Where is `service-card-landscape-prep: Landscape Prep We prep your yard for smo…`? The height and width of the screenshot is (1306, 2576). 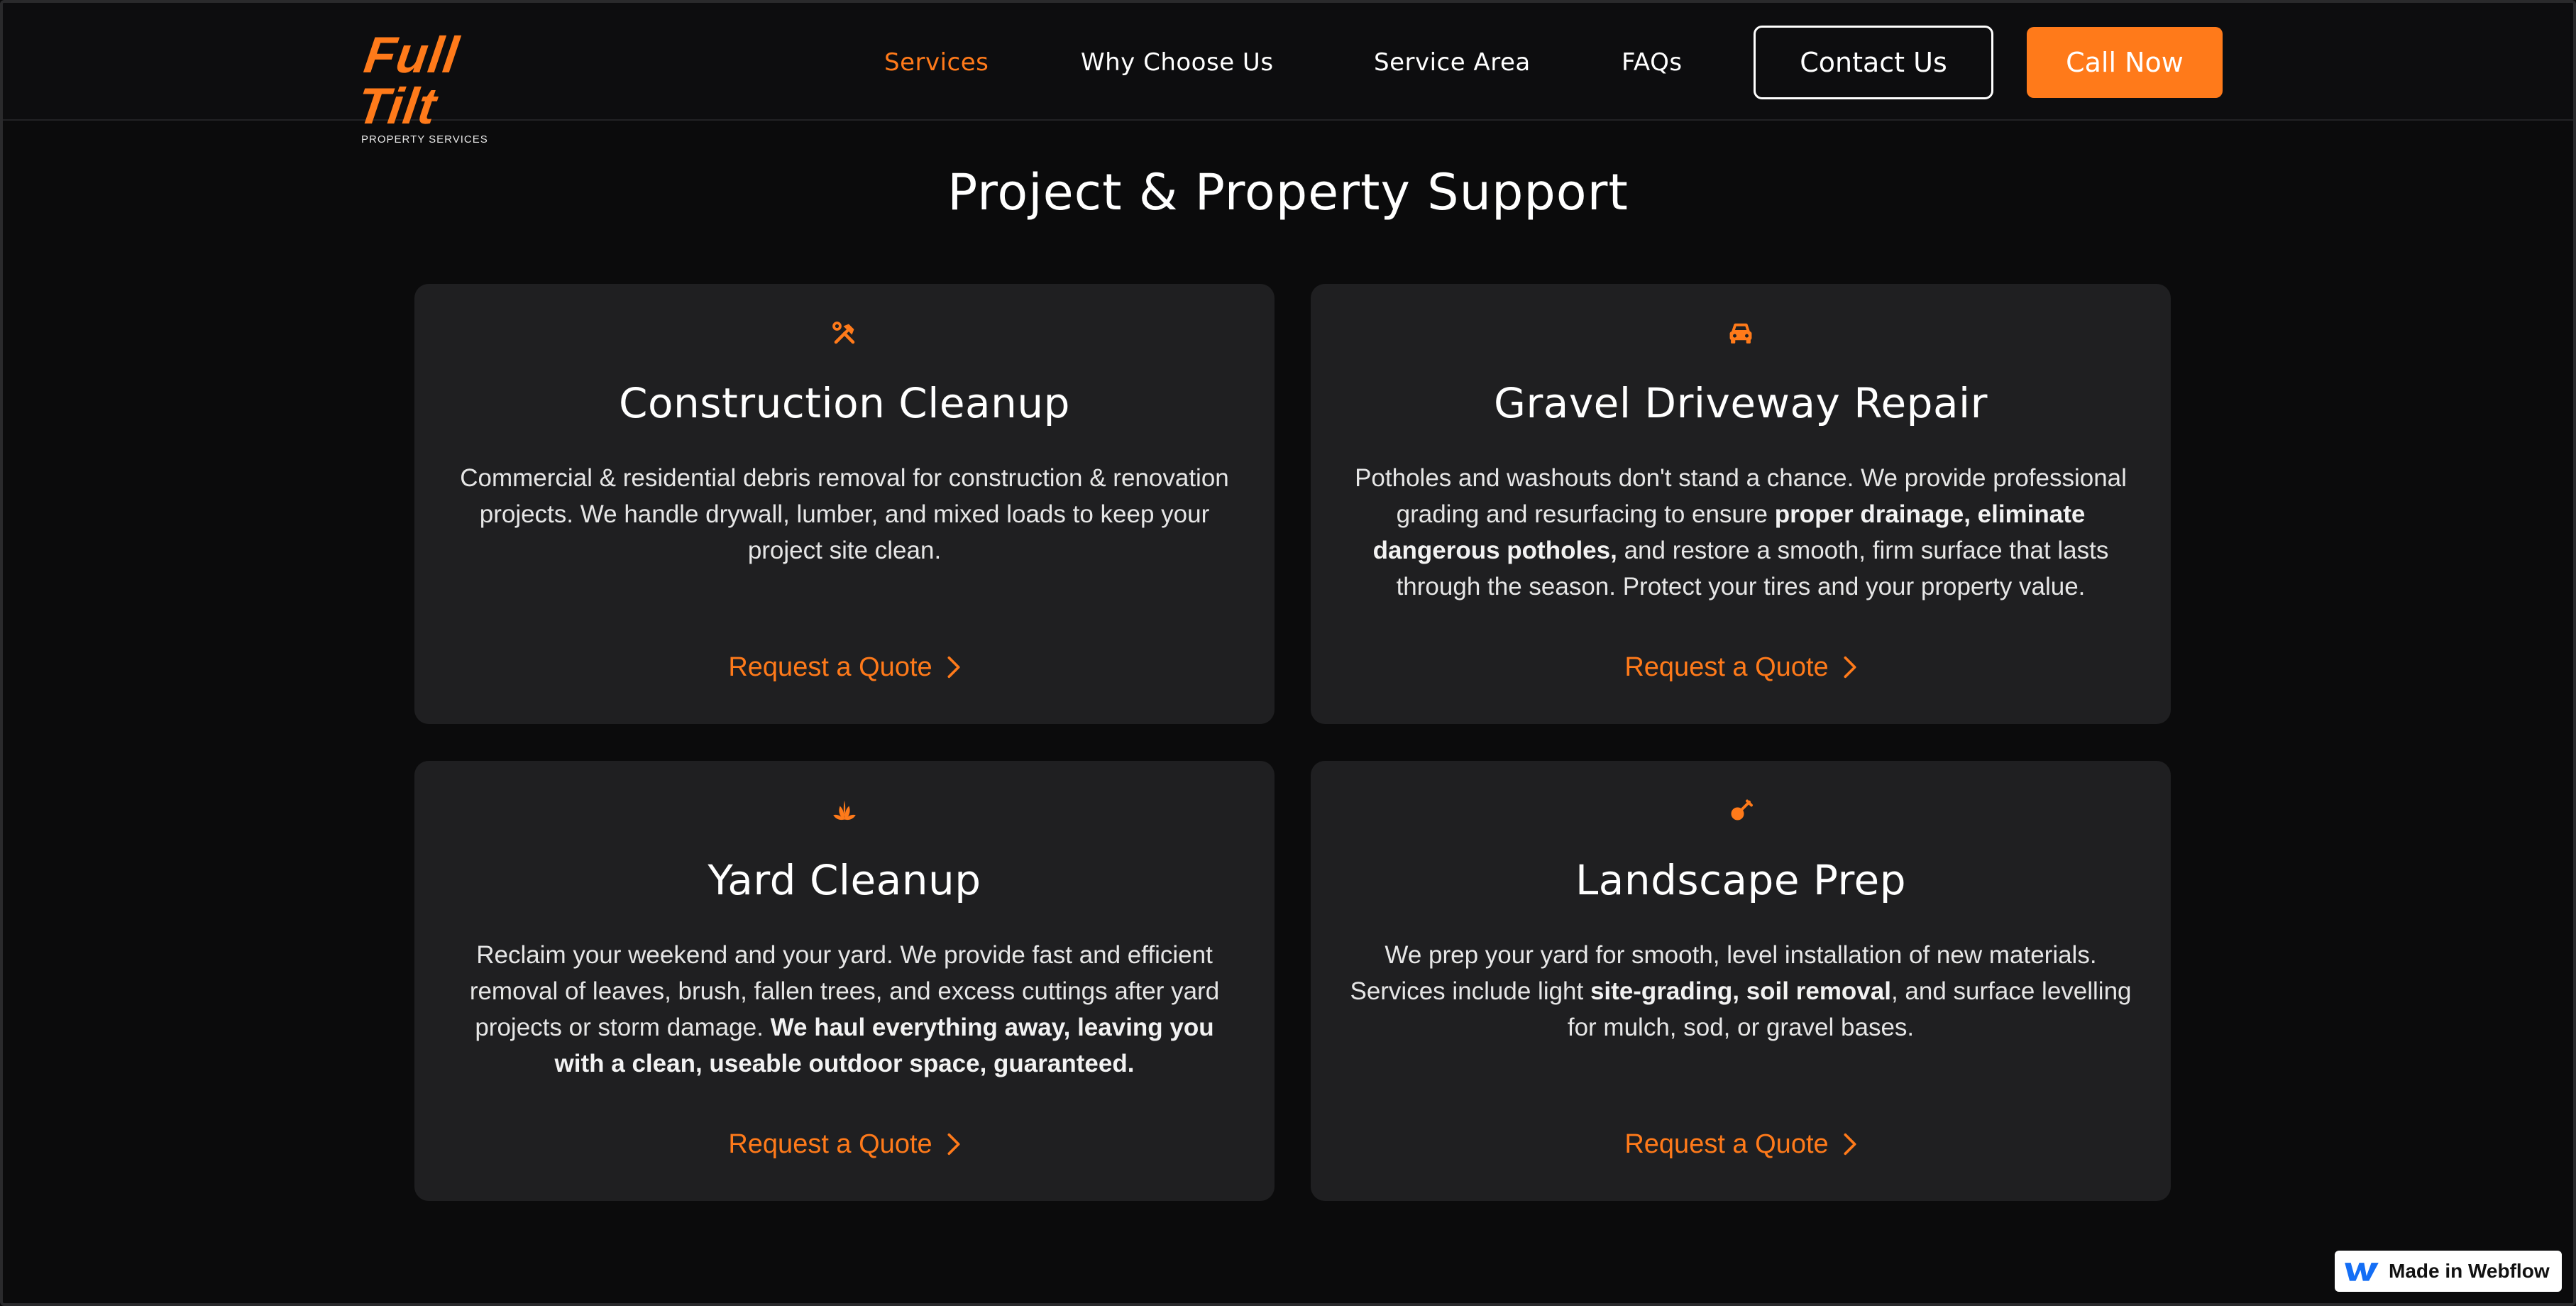 service-card-landscape-prep: Landscape Prep We prep your yard for smo… is located at coordinates (1741, 981).